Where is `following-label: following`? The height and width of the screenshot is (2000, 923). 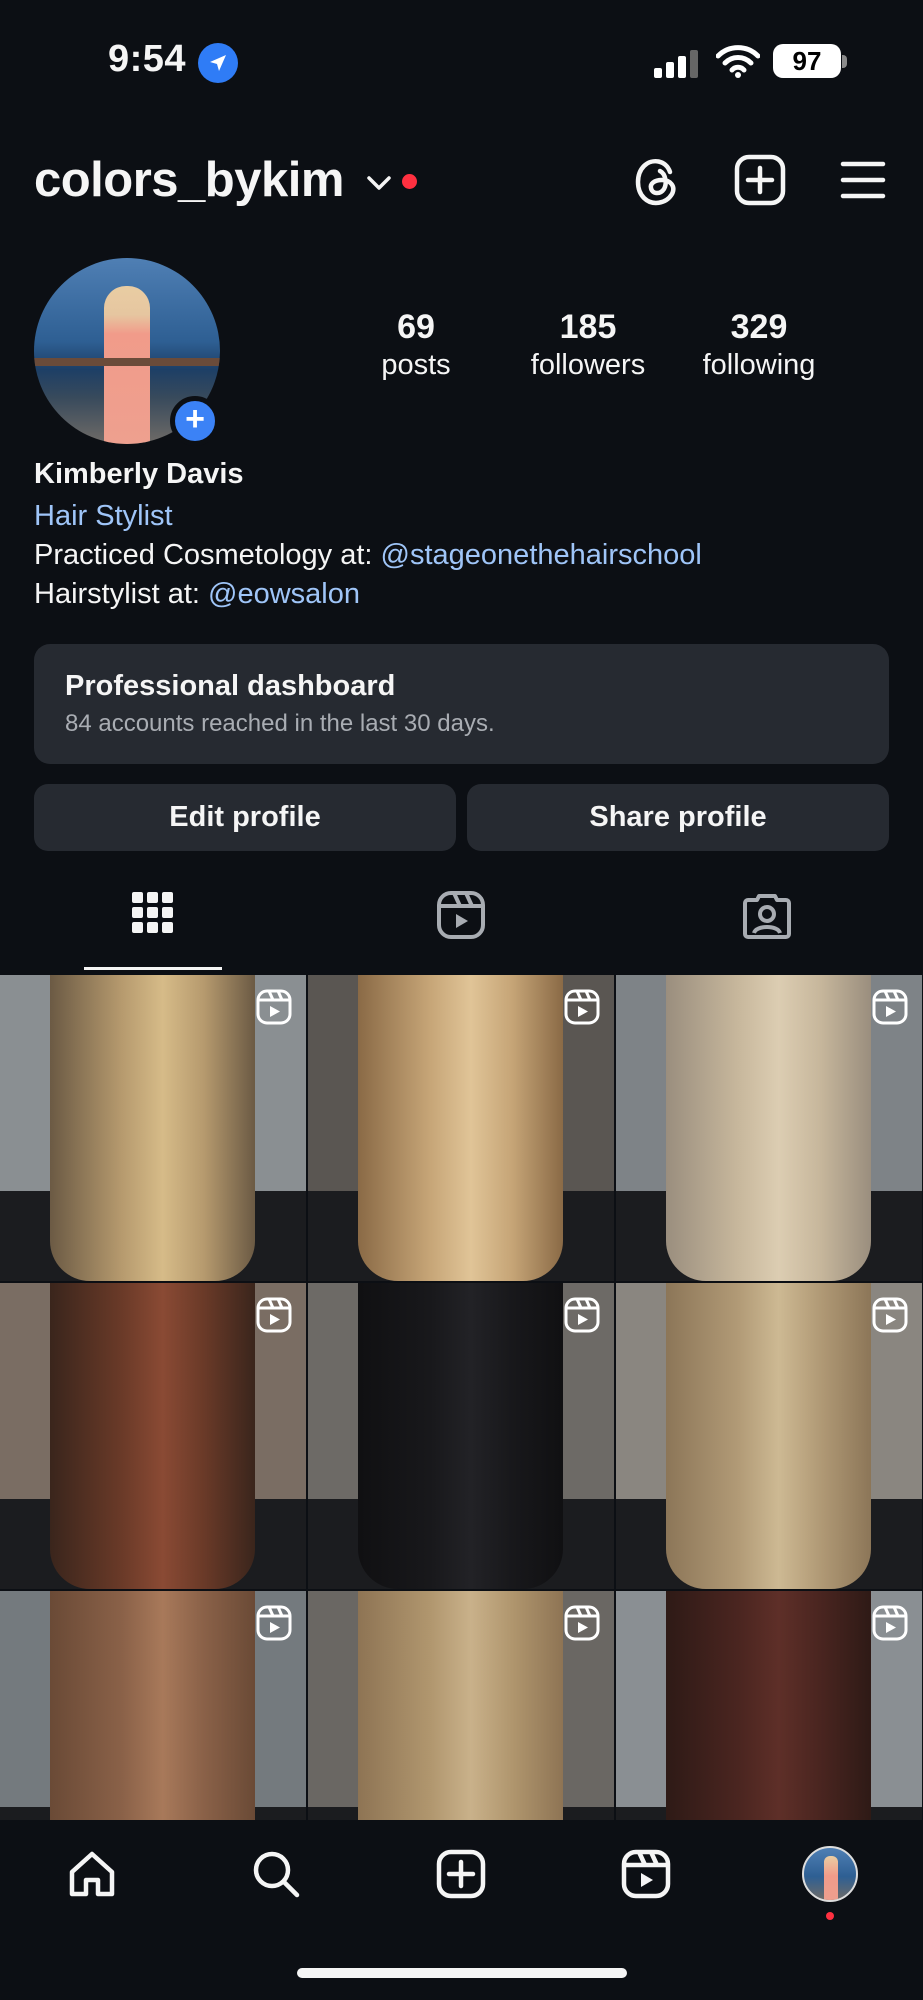 following-label: following is located at coordinates (759, 365).